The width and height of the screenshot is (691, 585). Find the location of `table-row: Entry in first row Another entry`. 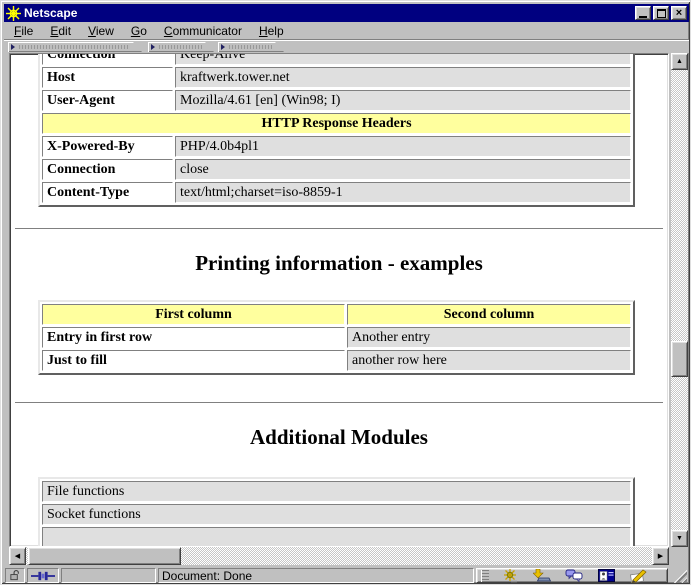

table-row: Entry in first row Another entry is located at coordinates (336, 337).